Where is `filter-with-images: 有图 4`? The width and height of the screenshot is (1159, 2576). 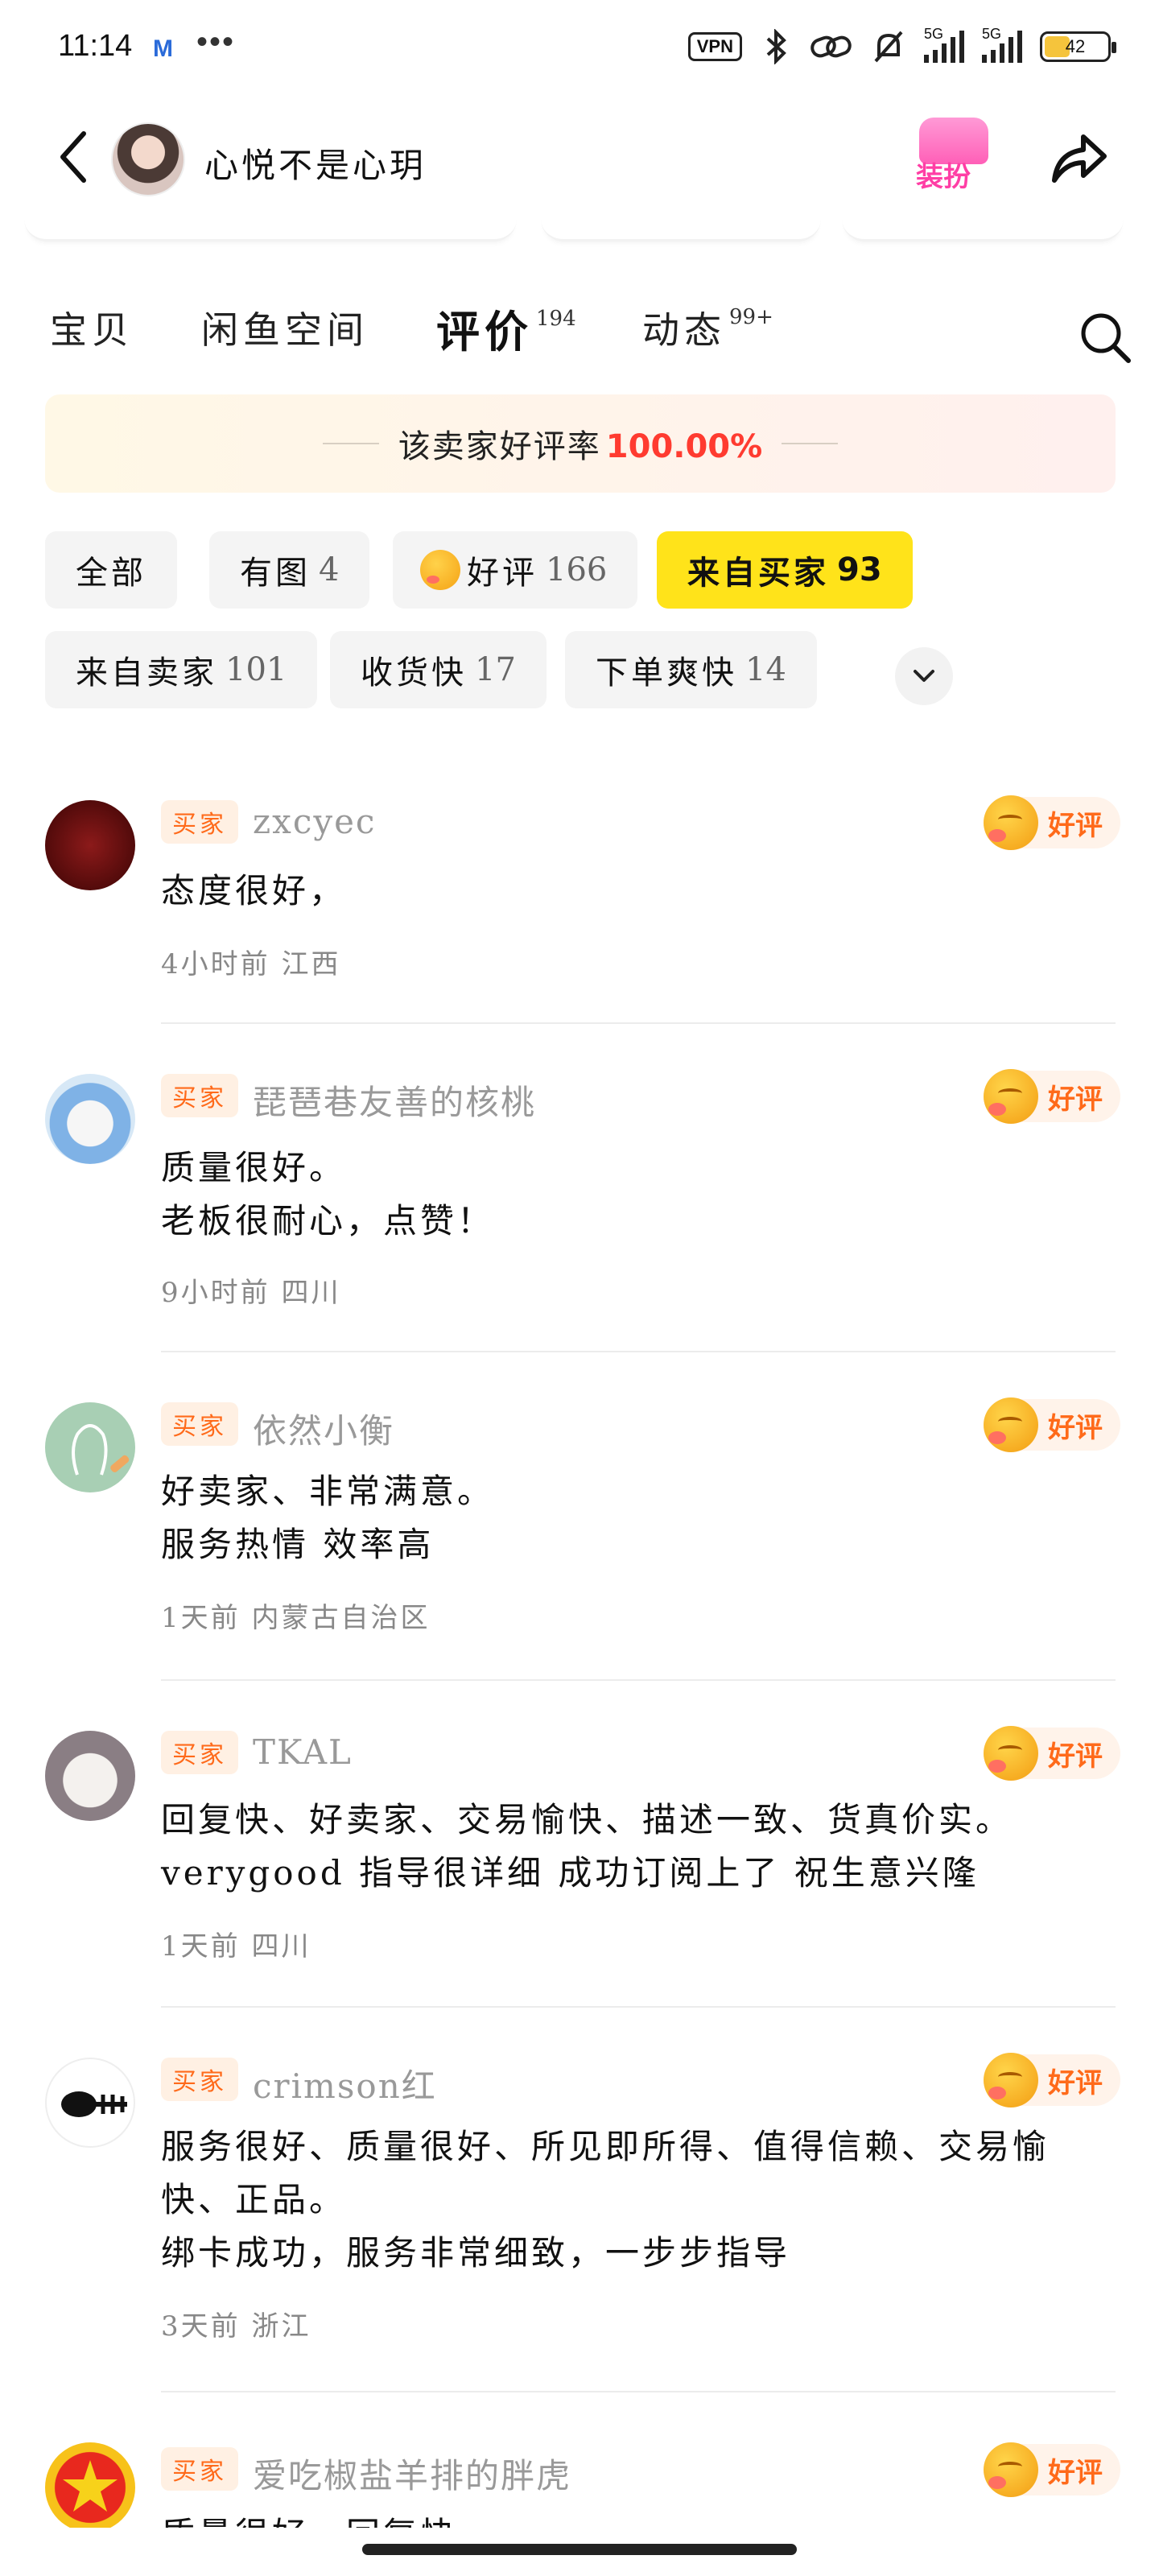 filter-with-images: 有图 4 is located at coordinates (289, 570).